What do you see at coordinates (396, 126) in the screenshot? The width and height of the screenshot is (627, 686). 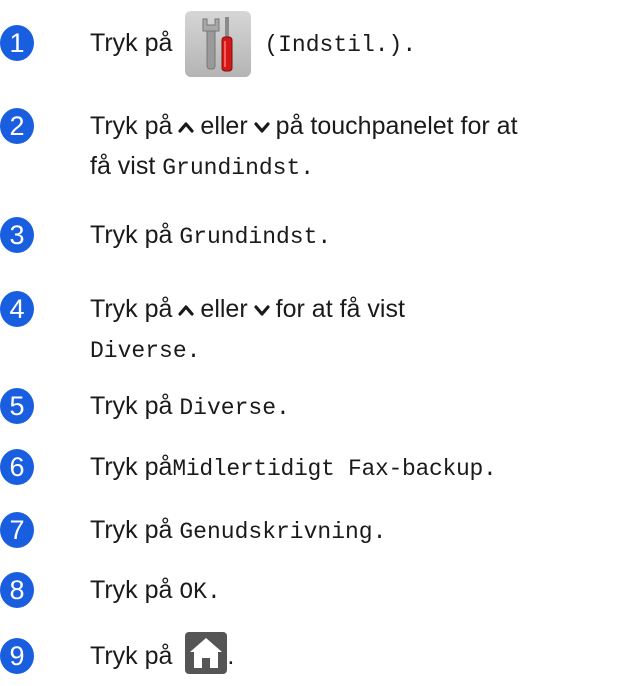 I see `step-text: på touchpanelet for at` at bounding box center [396, 126].